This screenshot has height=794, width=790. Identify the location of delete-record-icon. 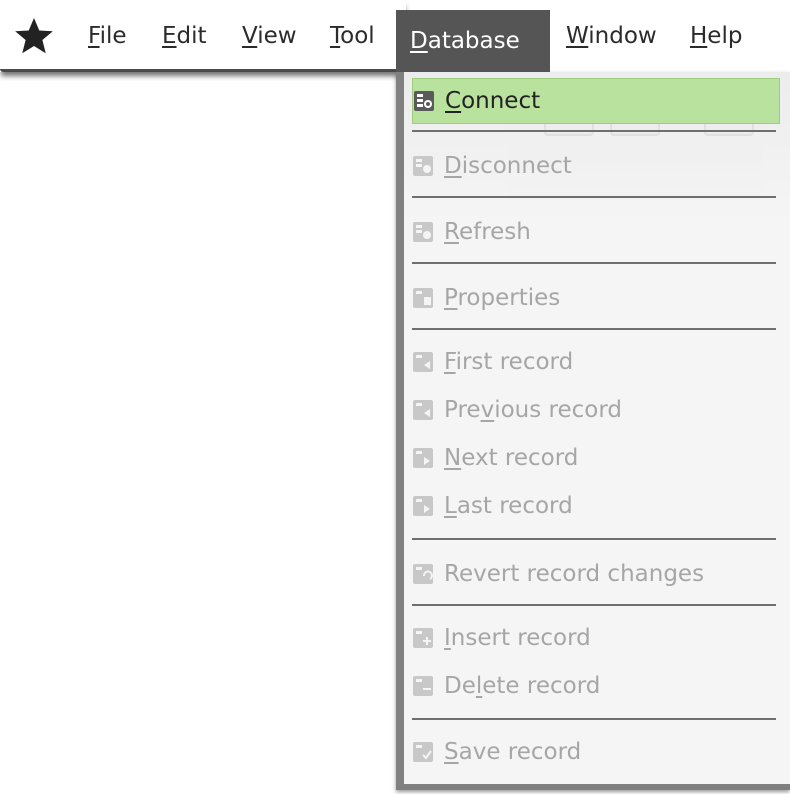
(423, 686).